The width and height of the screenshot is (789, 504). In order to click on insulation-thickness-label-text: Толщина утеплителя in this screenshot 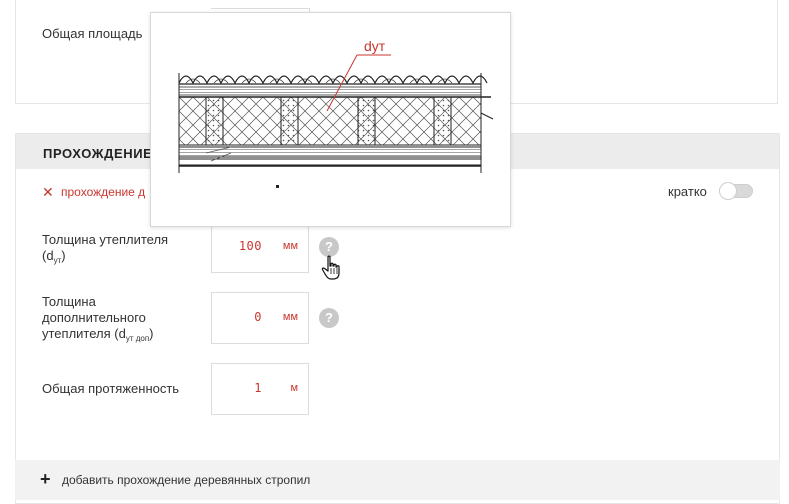, I will do `click(105, 239)`.